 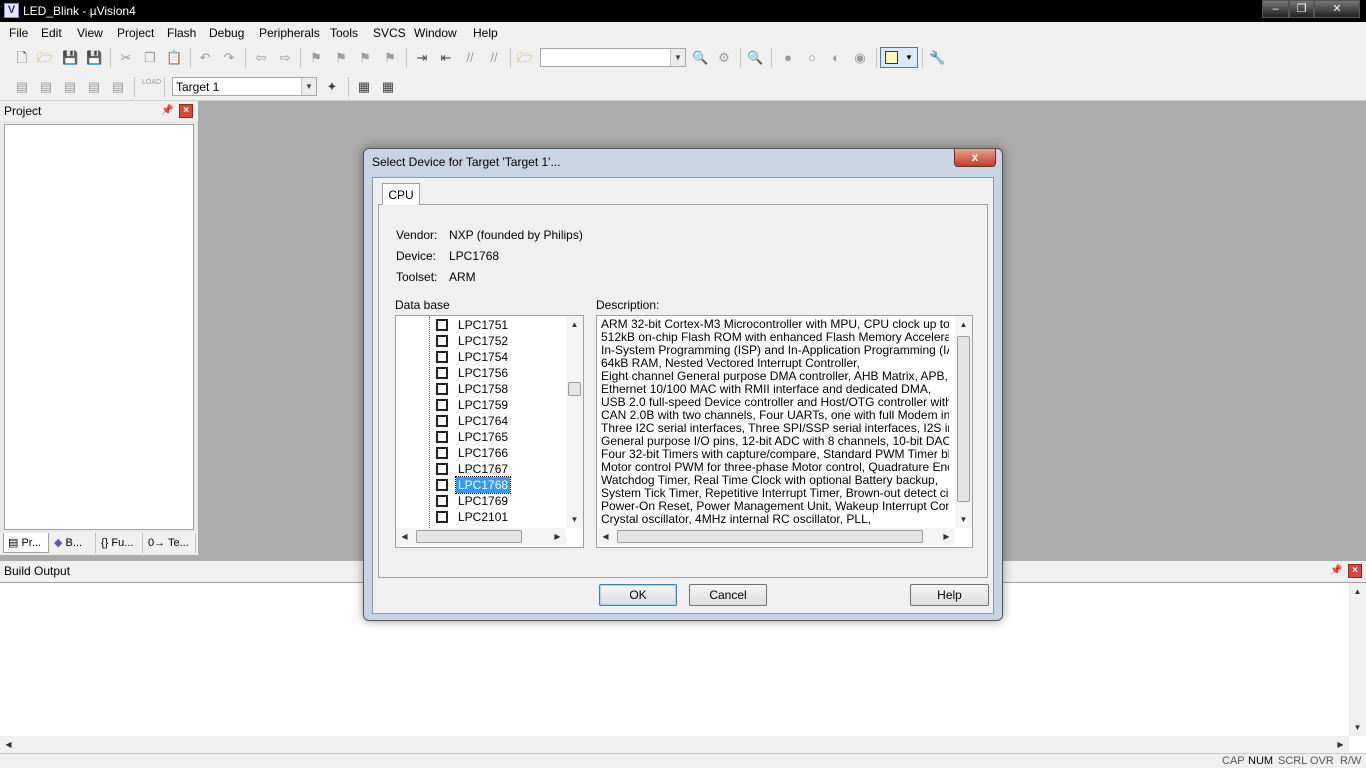 What do you see at coordinates (70, 87) in the screenshot?
I see `rebuild-icon: ▤` at bounding box center [70, 87].